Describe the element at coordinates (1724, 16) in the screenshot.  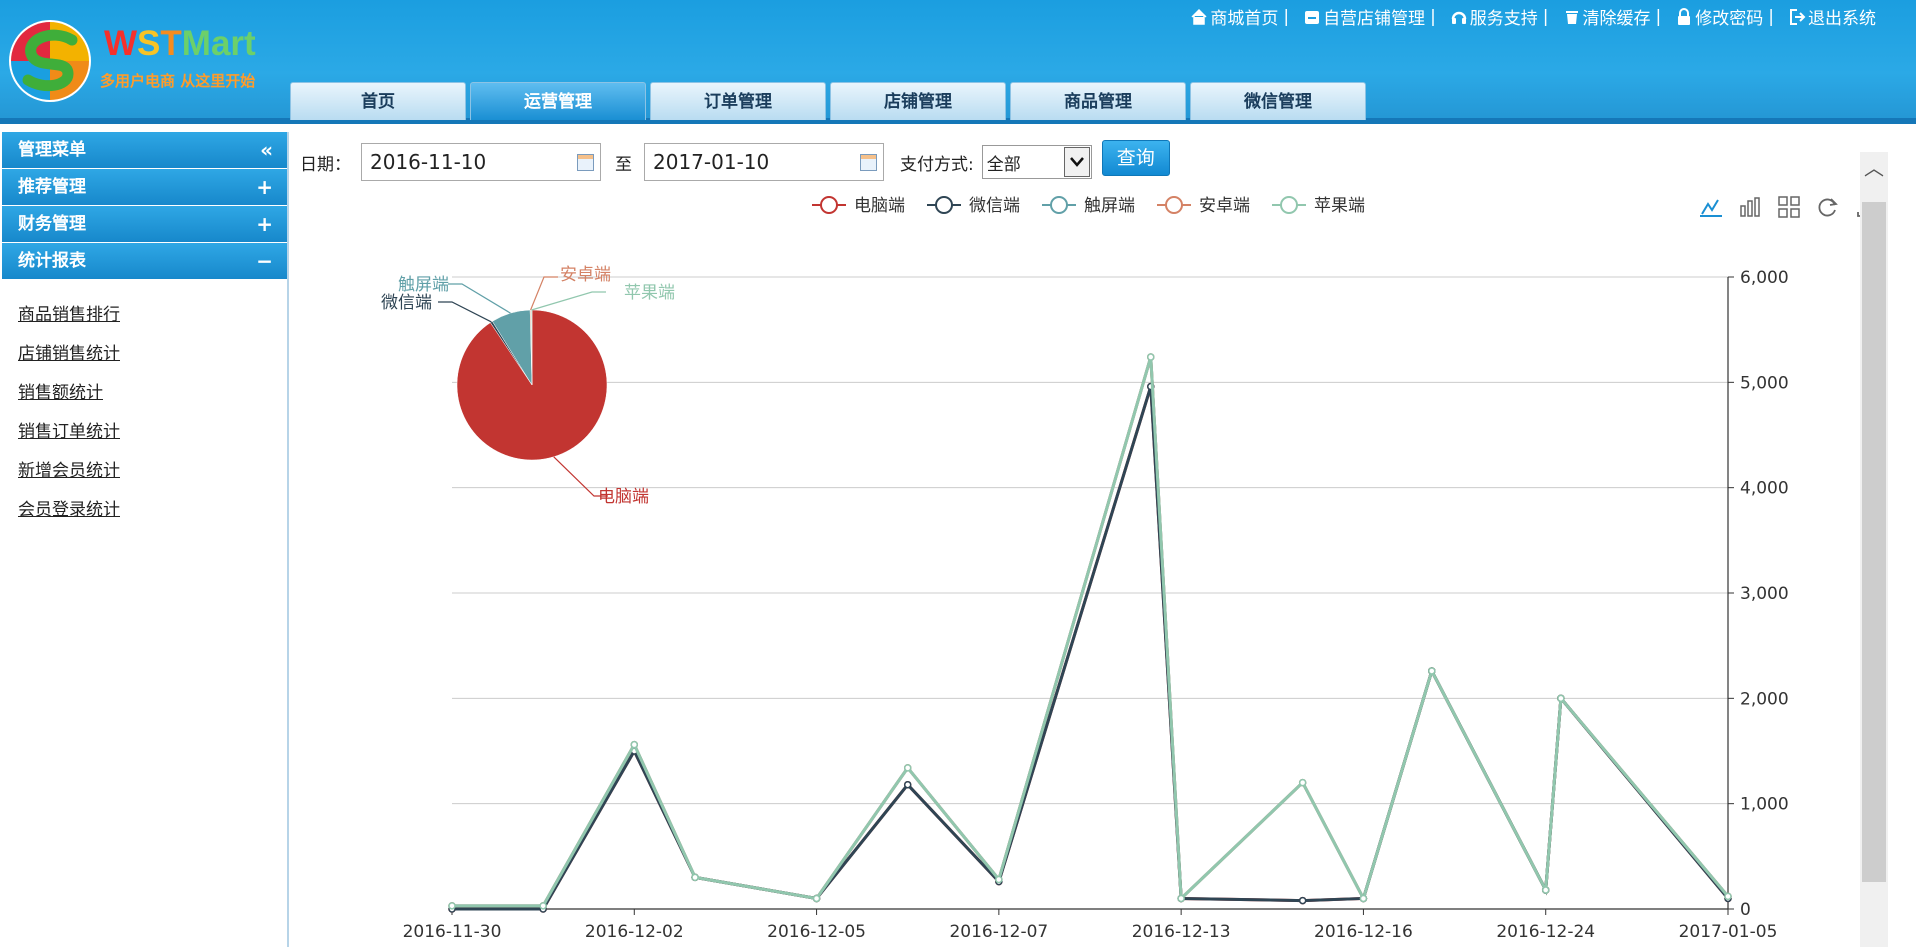
I see `top-link-lock: 修改密码 |` at that location.